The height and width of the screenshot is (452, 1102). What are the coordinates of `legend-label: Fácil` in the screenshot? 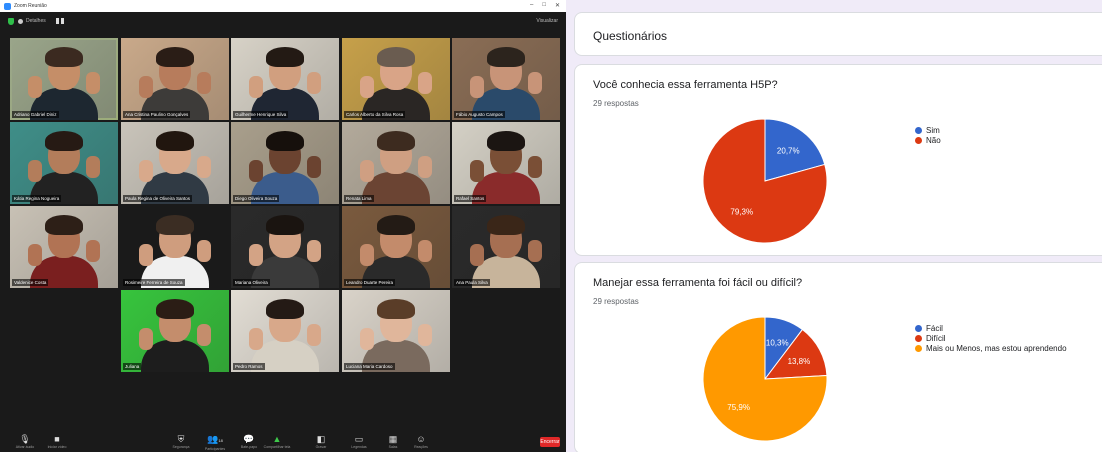 It's located at (934, 328).